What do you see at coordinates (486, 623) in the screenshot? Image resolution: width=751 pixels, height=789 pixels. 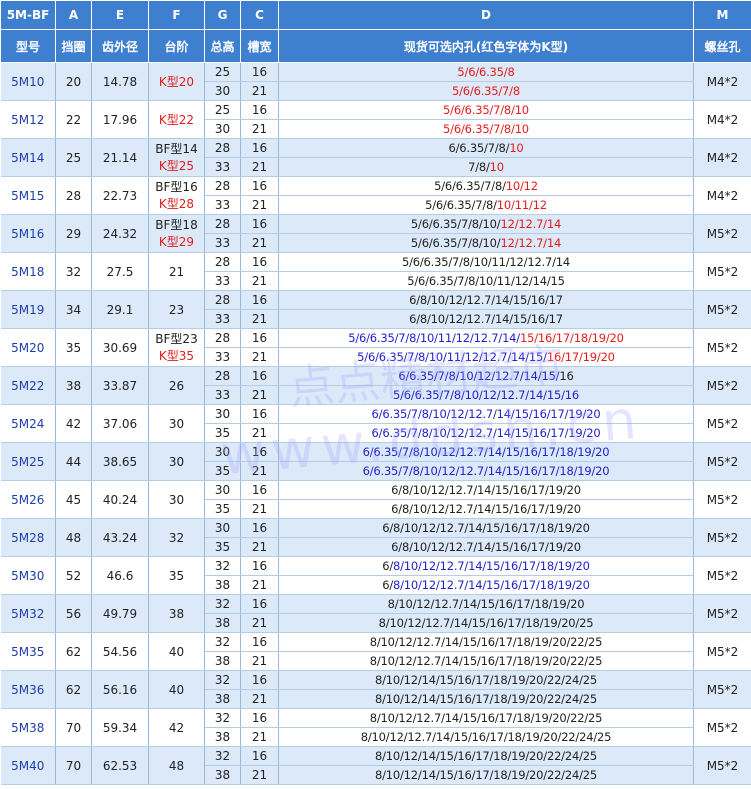 I see `bore-segment: 8/10/12/12.7/14/15/16/17/18/19/20/25` at bounding box center [486, 623].